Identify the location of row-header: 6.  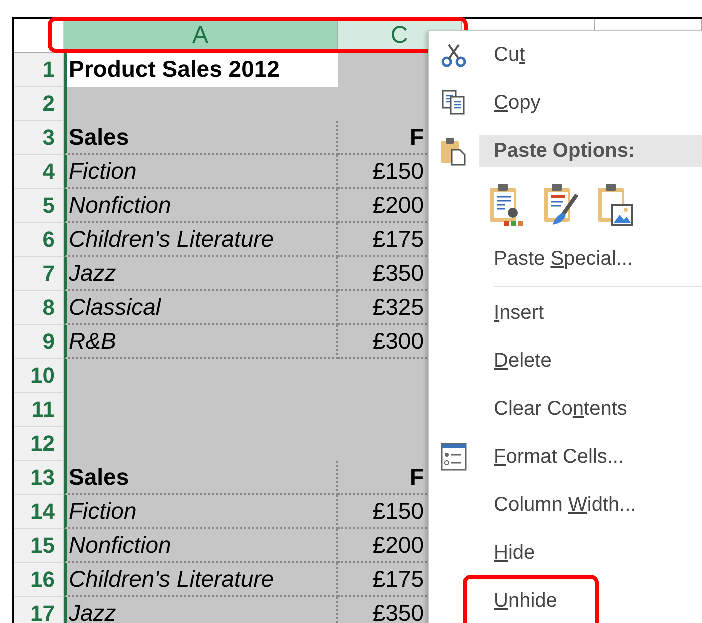
(39, 240).